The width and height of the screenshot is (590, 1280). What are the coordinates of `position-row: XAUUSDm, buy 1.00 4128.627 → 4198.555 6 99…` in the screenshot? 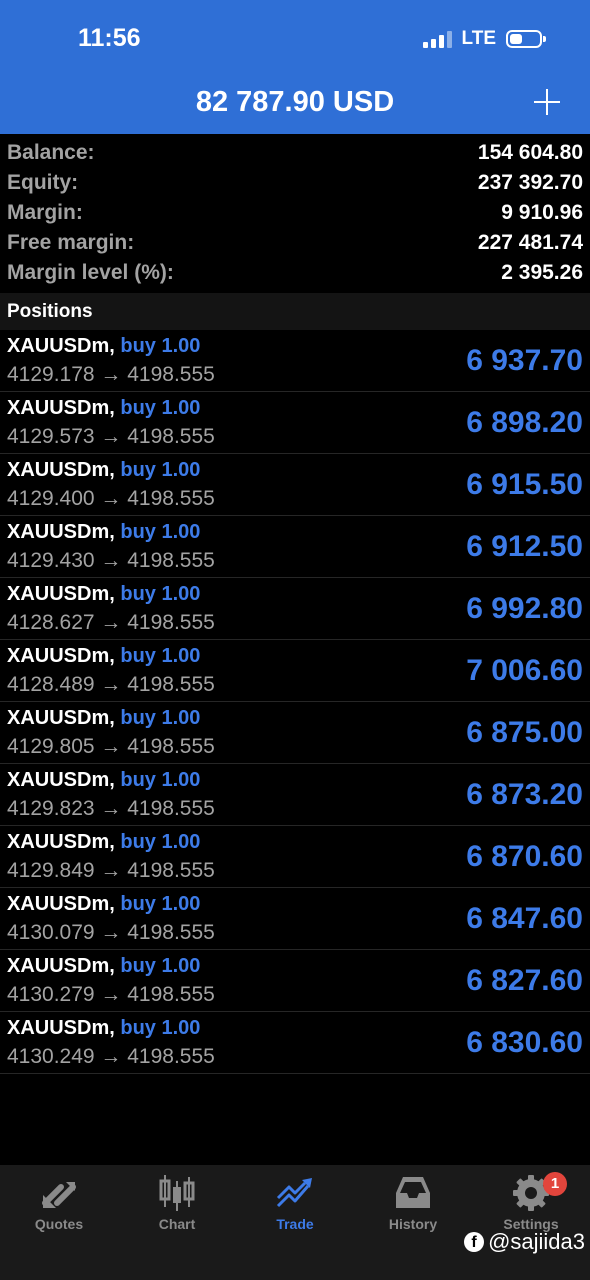 It's located at (295, 609).